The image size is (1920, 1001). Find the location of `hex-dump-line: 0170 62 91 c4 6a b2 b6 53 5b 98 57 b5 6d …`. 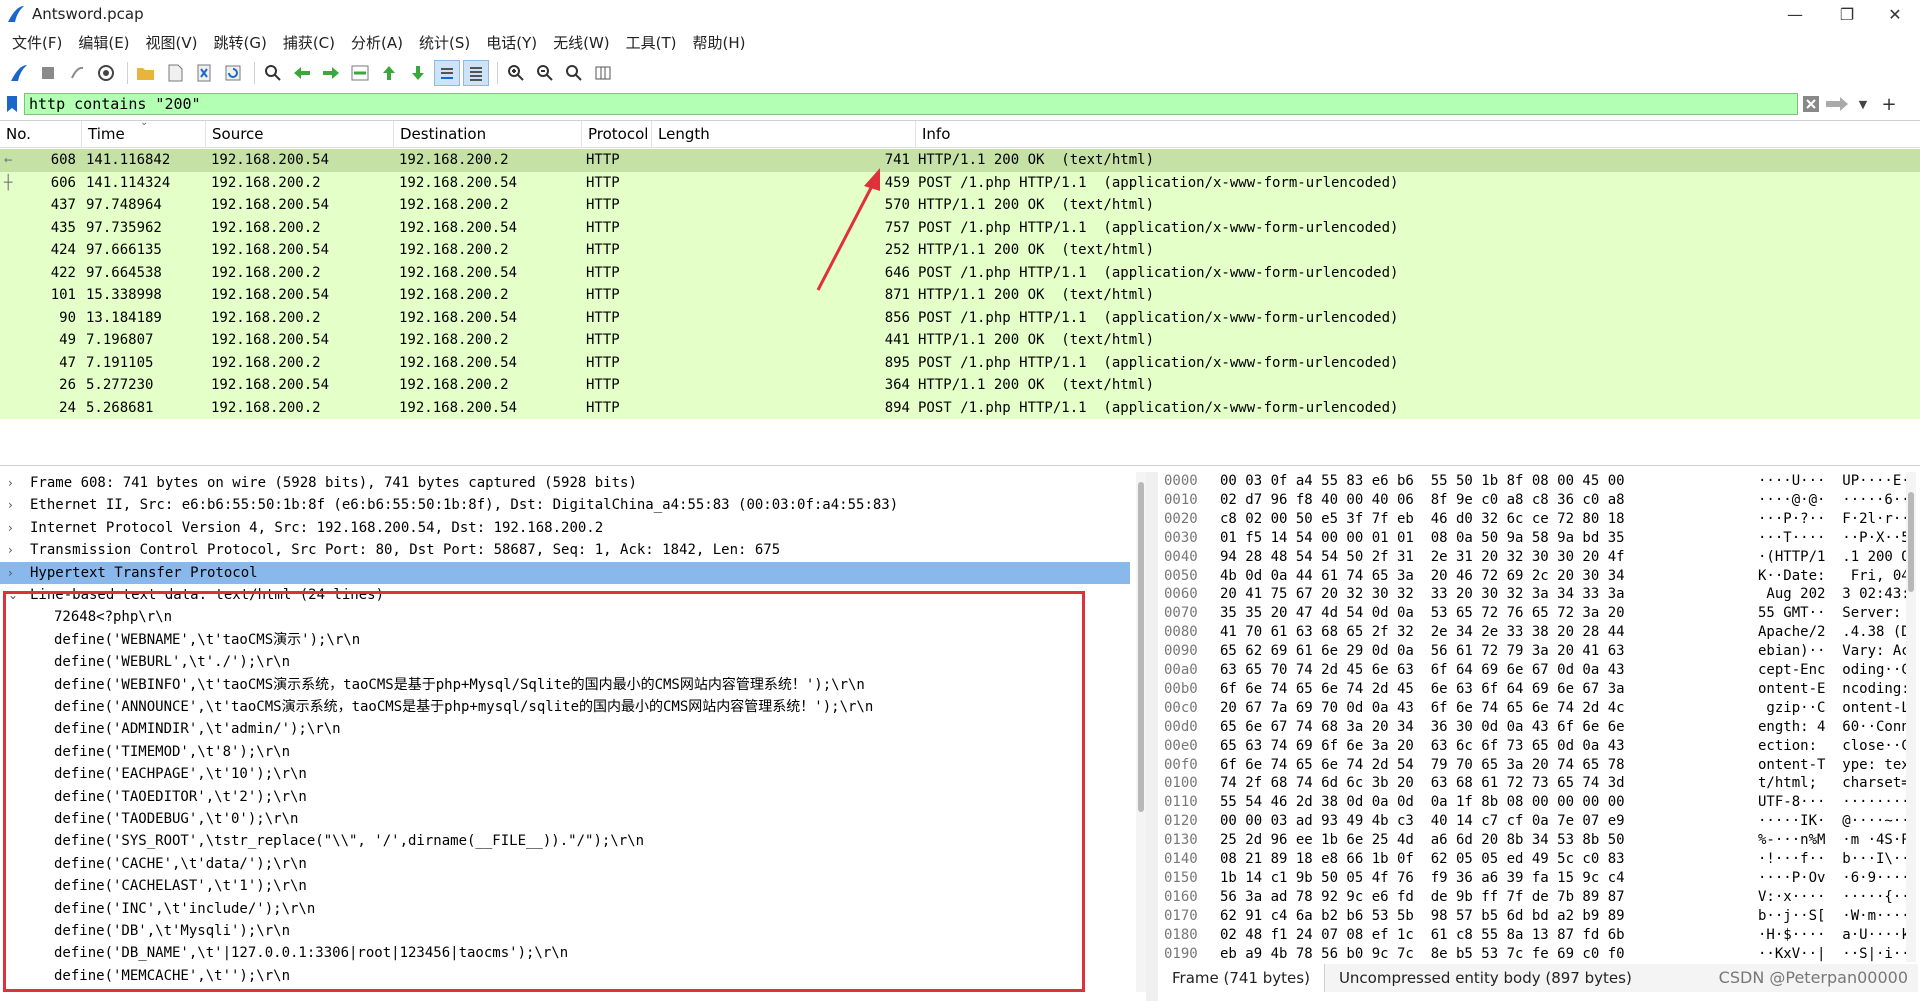

hex-dump-line: 0170 62 91 c4 6a b2 b6 53 5b 98 57 b5 6d … is located at coordinates (1532, 916).